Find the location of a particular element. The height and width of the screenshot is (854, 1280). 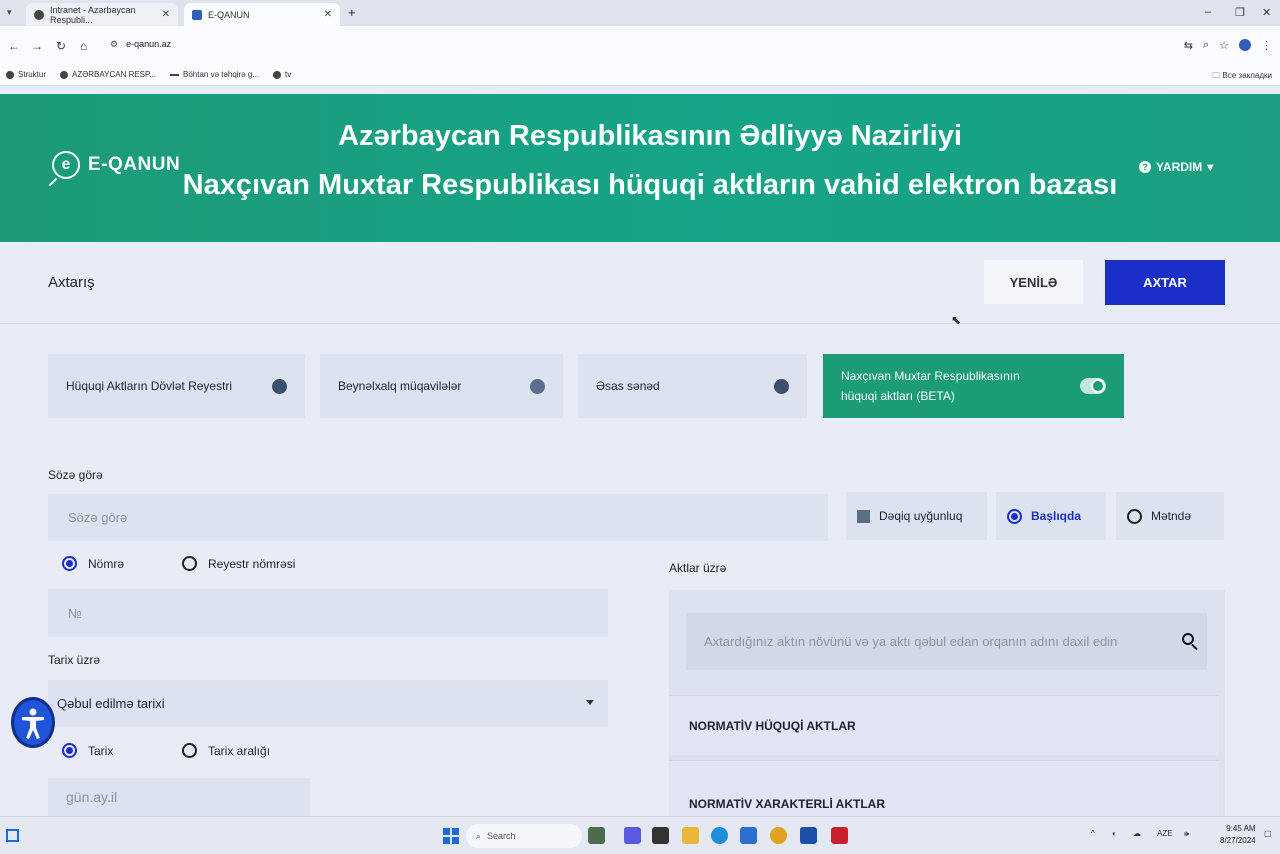

in-title-label: Başlıqda is located at coordinates (1056, 516).